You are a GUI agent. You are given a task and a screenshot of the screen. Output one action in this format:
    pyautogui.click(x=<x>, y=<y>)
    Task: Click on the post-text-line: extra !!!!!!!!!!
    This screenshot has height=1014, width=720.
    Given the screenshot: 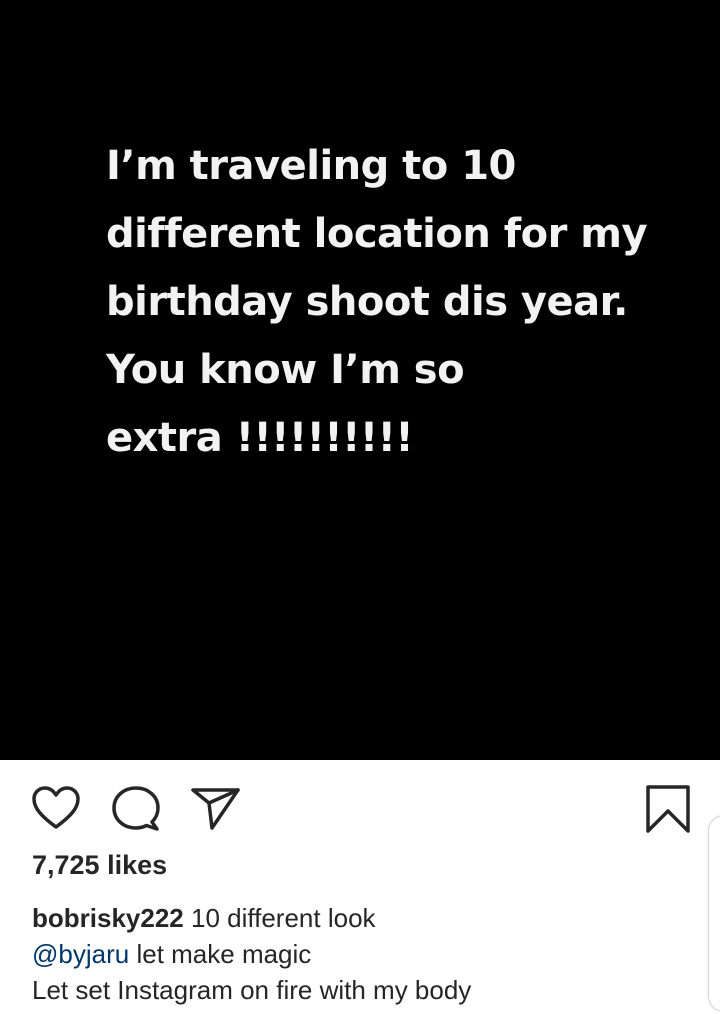 What is the action you would take?
    pyautogui.click(x=260, y=438)
    